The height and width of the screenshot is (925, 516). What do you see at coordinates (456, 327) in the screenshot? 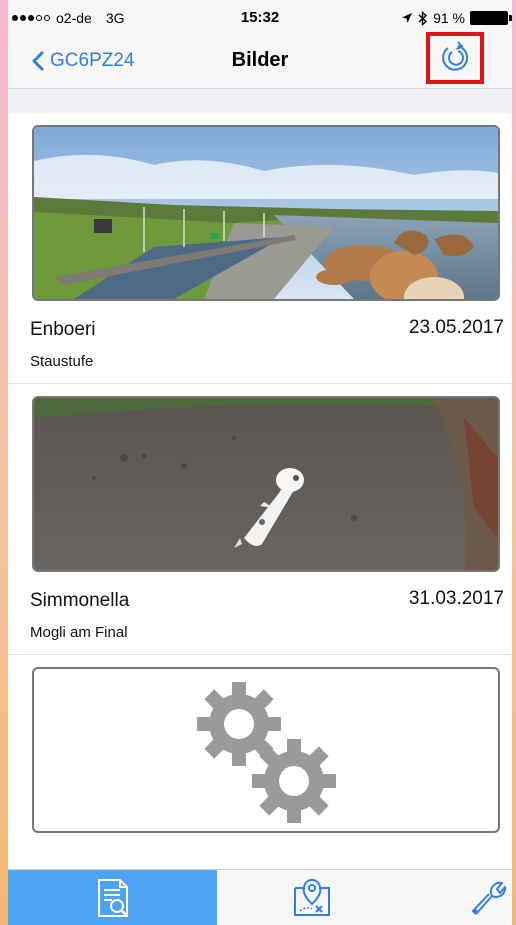
I see `image-date: 23.05.2017` at bounding box center [456, 327].